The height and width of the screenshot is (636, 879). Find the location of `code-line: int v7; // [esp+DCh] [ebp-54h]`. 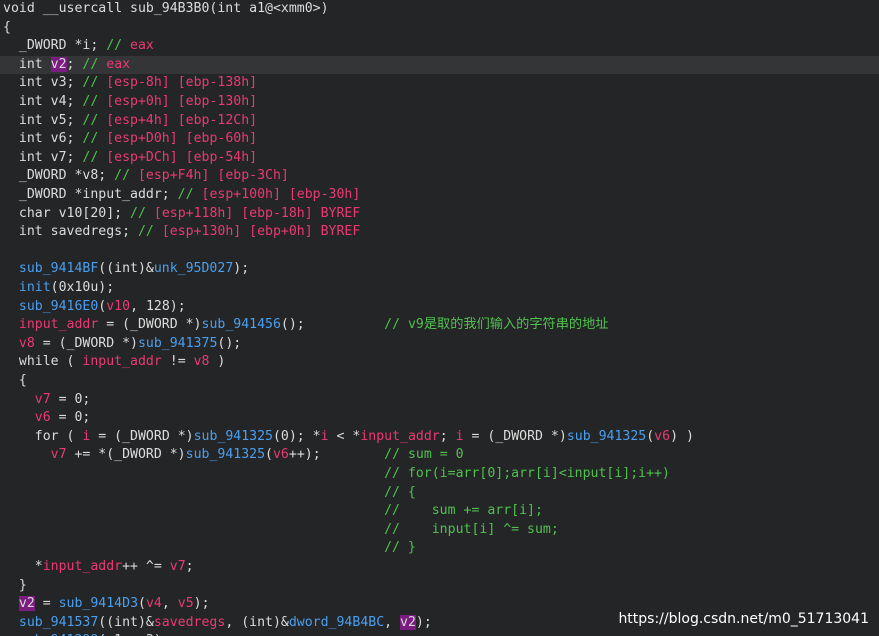

code-line: int v7; // [esp+DCh] [ebp-54h] is located at coordinates (439, 158).